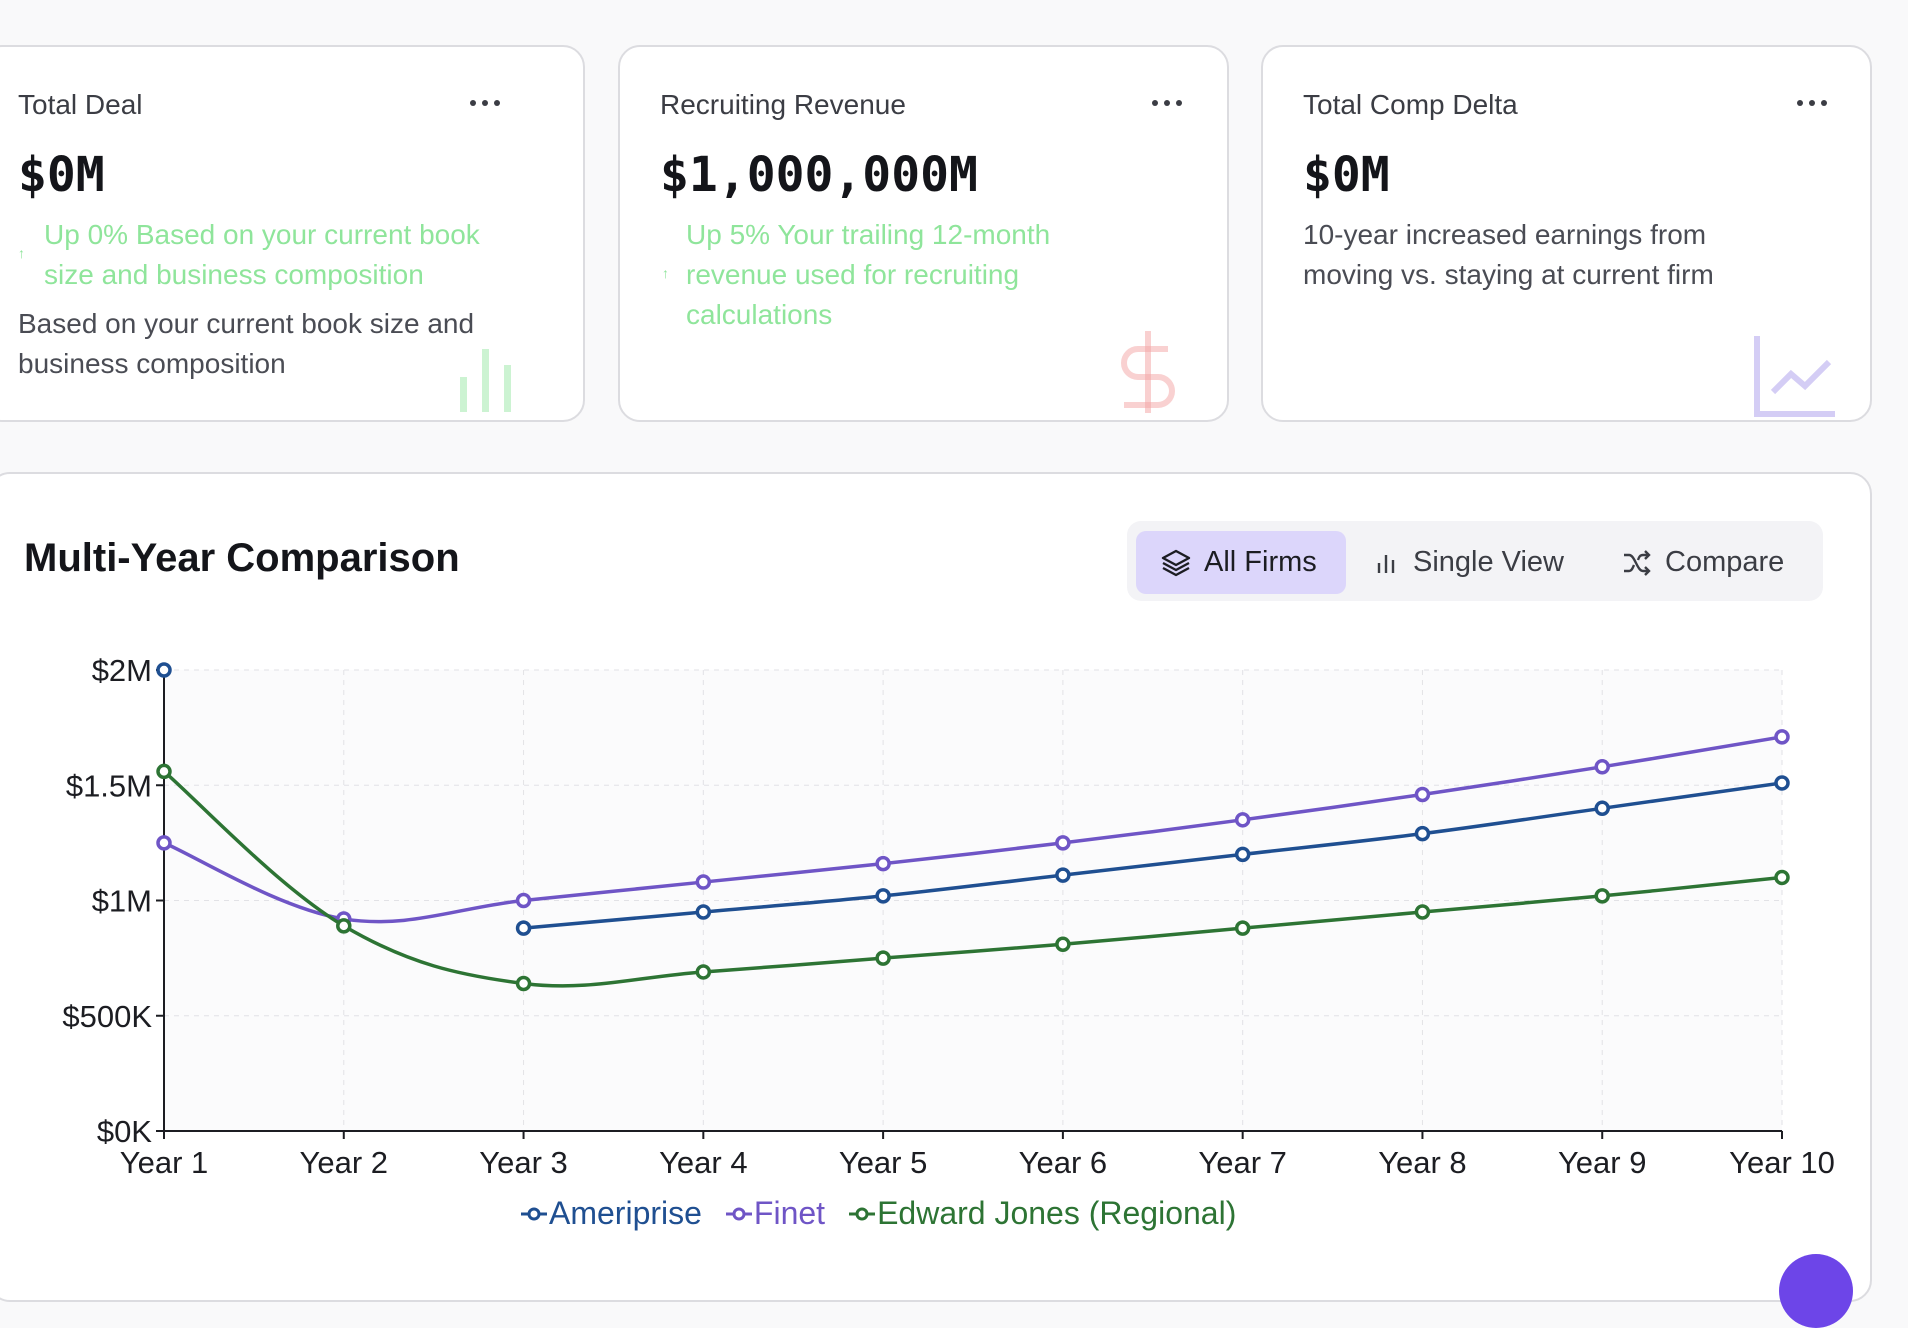 The height and width of the screenshot is (1328, 1908). I want to click on description-line: moving vs. staying at current firm, so click(1508, 274).